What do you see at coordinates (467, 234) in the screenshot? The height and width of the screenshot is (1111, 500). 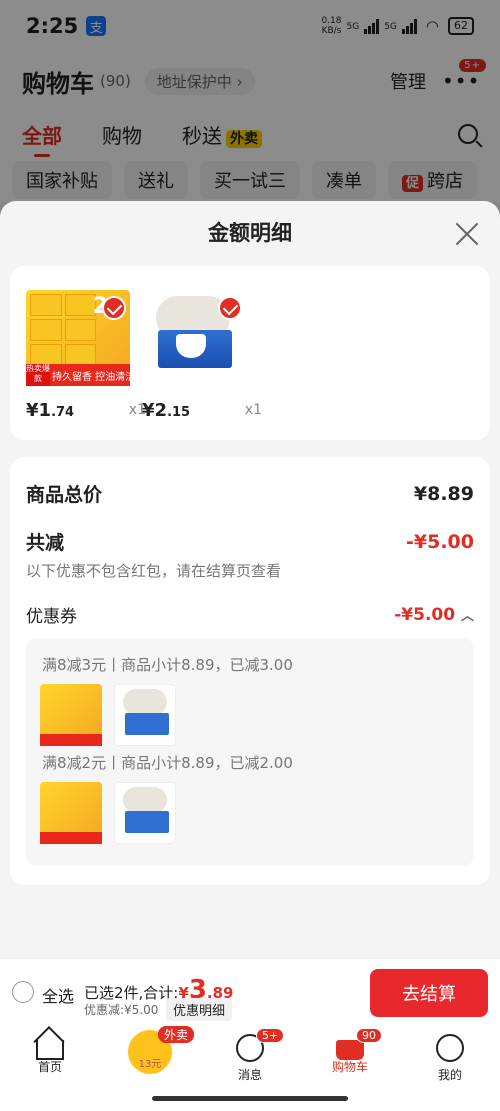 I see `close-icon` at bounding box center [467, 234].